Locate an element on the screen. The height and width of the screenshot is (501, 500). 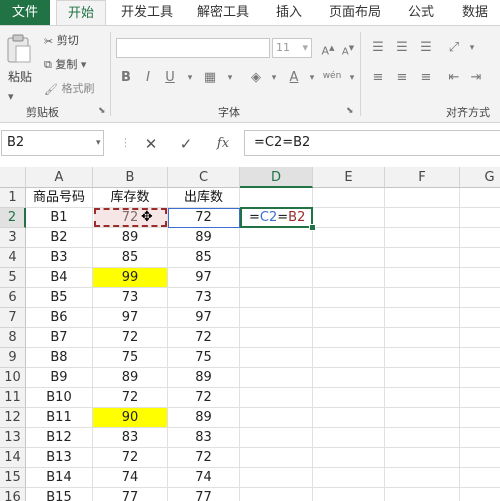
cut-button: ✂ 剪切 is located at coordinates (61, 40).